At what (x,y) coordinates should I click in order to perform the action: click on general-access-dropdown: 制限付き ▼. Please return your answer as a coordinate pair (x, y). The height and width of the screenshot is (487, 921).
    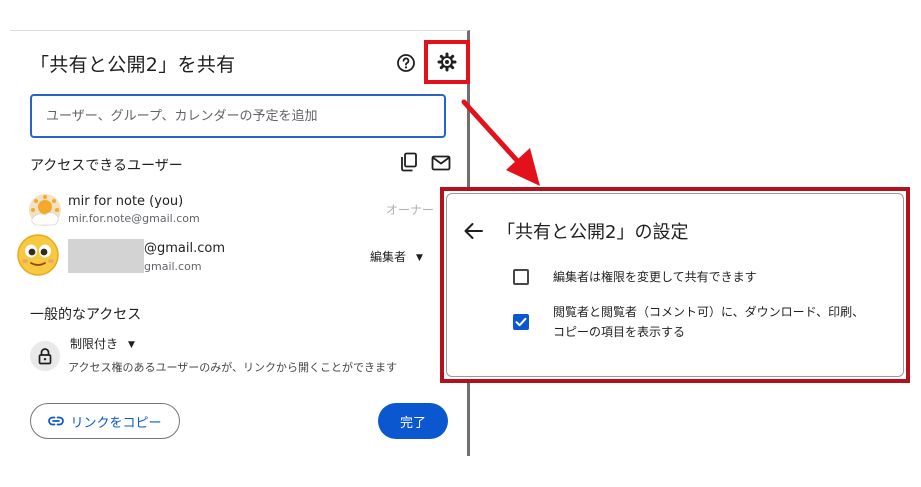
    Looking at the image, I should click on (102, 343).